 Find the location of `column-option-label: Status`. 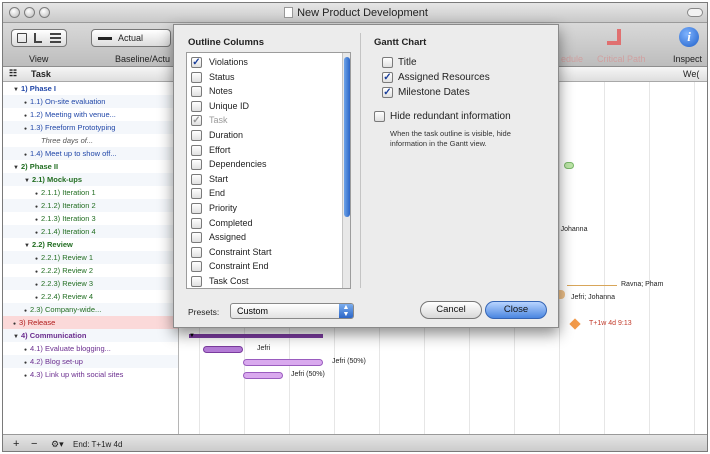

column-option-label: Status is located at coordinates (222, 76).